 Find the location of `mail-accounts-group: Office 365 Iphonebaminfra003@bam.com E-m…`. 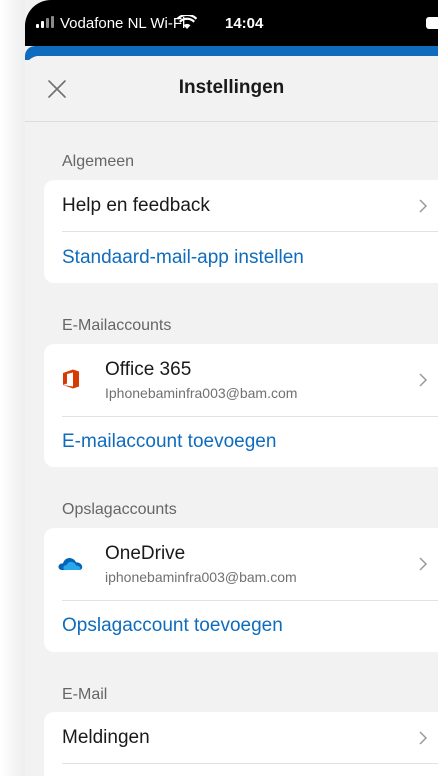

mail-accounts-group: Office 365 Iphonebaminfra003@bam.com E-m… is located at coordinates (241, 405).